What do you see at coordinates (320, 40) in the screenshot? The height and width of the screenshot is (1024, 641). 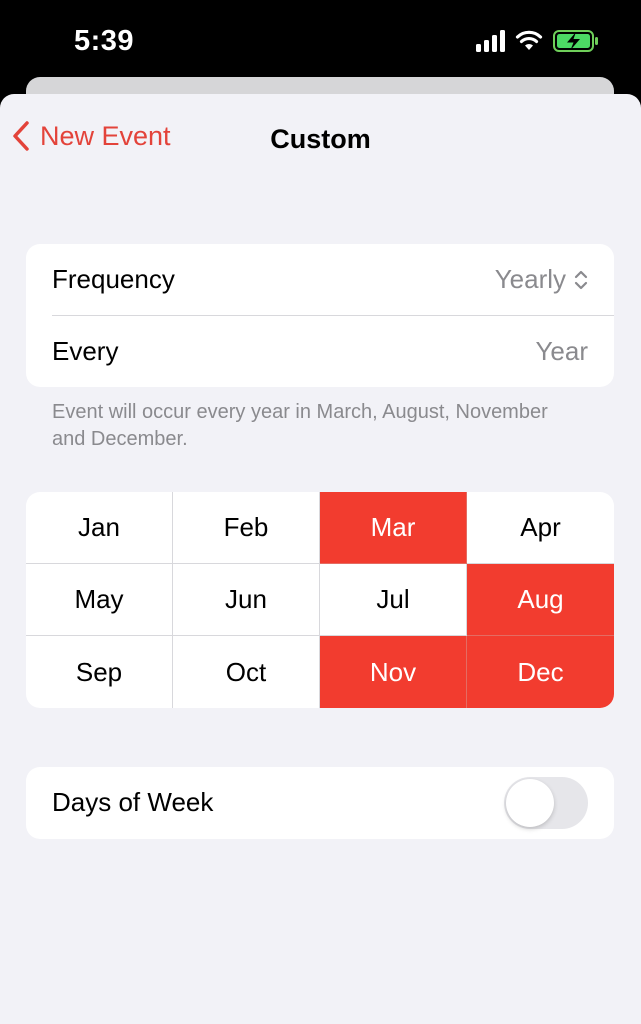 I see `status-bar: 5:39` at bounding box center [320, 40].